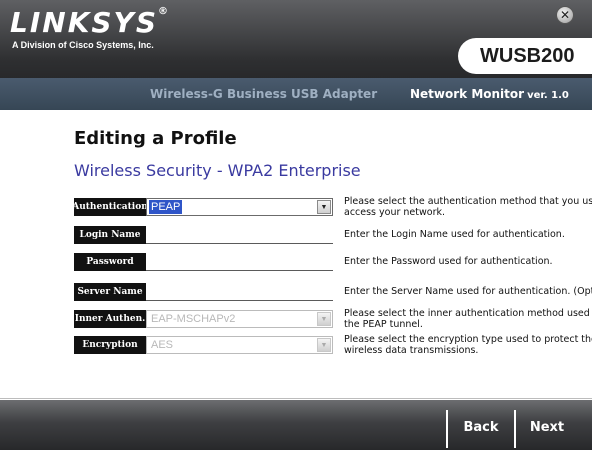 This screenshot has height=450, width=592. I want to click on login-name-label: Login Name, so click(110, 235).